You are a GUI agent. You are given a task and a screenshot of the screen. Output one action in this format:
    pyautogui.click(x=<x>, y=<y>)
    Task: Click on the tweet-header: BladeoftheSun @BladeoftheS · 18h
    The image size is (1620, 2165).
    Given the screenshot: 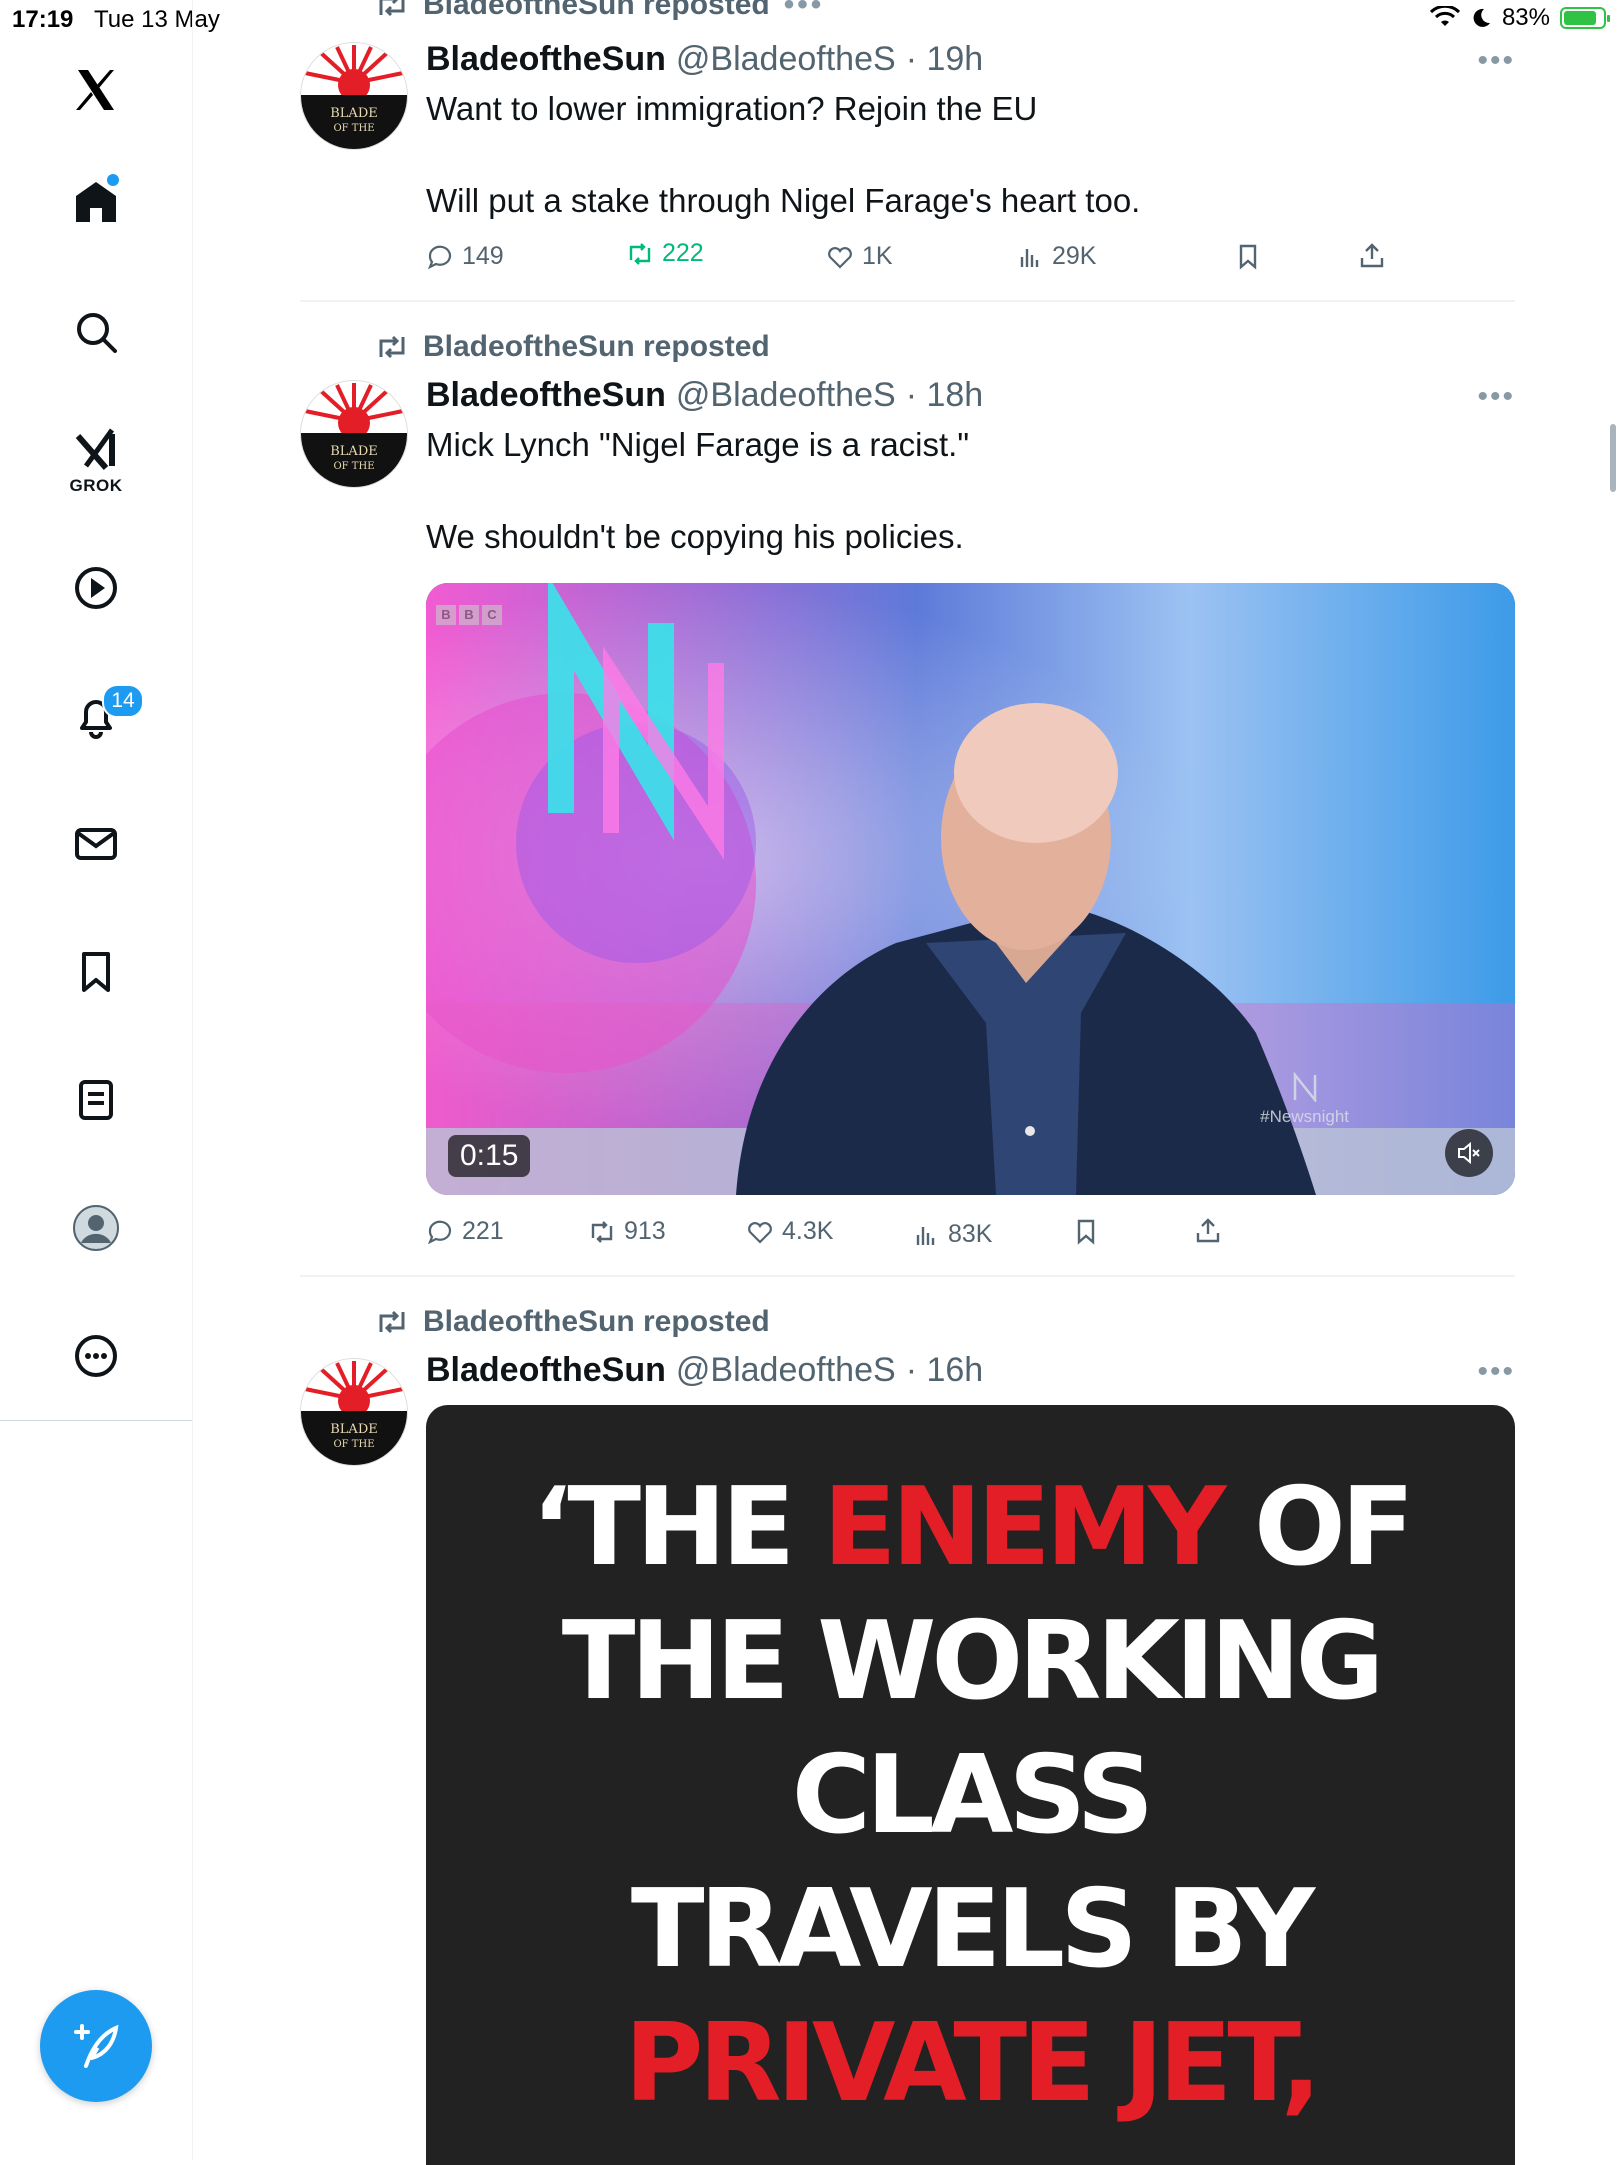 What is the action you would take?
    pyautogui.click(x=704, y=395)
    